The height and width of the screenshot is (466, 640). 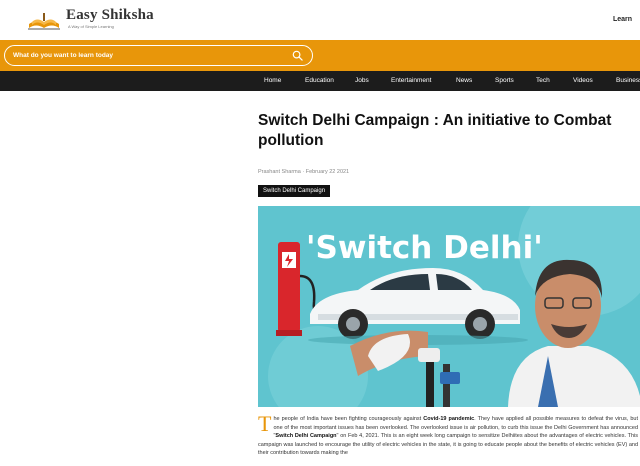 What do you see at coordinates (304, 172) in the screenshot?
I see `article-meta: Prashant Sharma · February 22 2021` at bounding box center [304, 172].